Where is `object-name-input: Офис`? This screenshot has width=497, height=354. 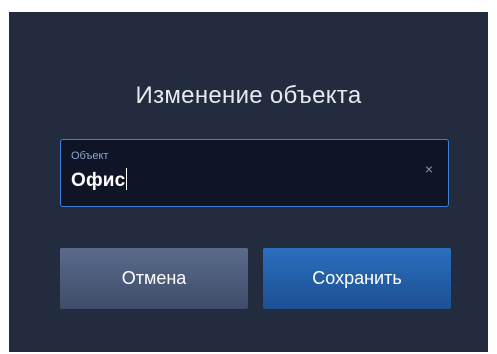 object-name-input: Офис is located at coordinates (99, 180).